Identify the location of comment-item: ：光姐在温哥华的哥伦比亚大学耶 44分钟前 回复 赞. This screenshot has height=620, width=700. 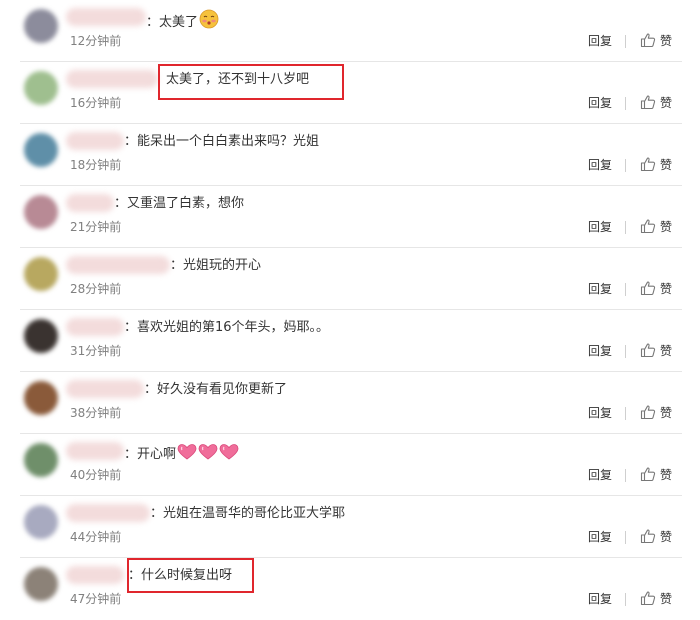
(350, 527).